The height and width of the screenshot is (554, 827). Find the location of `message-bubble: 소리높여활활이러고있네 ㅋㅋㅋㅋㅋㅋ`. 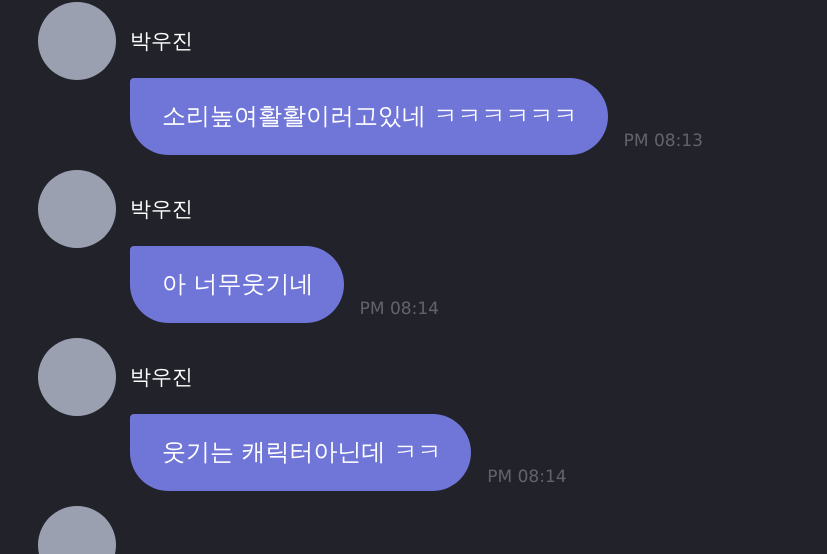

message-bubble: 소리높여활활이러고있네 ㅋㅋㅋㅋㅋㅋ is located at coordinates (369, 116).